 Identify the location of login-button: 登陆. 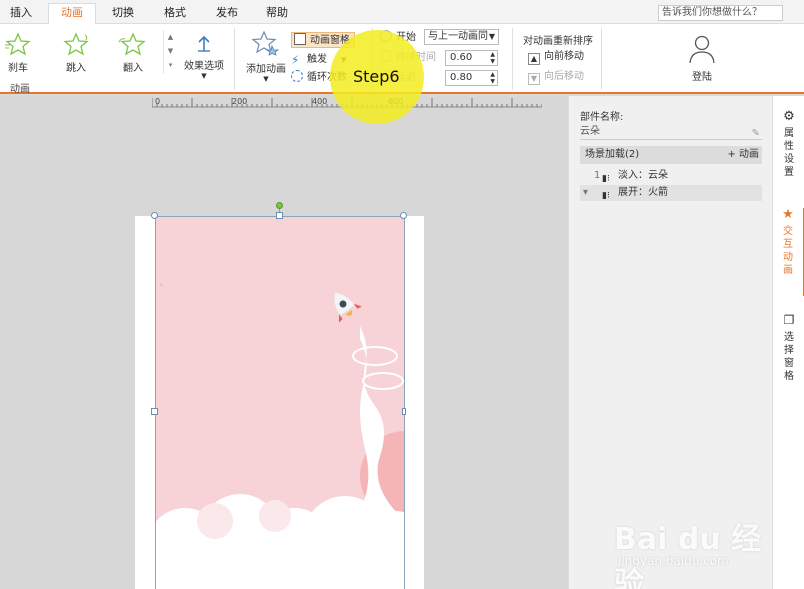
(702, 58).